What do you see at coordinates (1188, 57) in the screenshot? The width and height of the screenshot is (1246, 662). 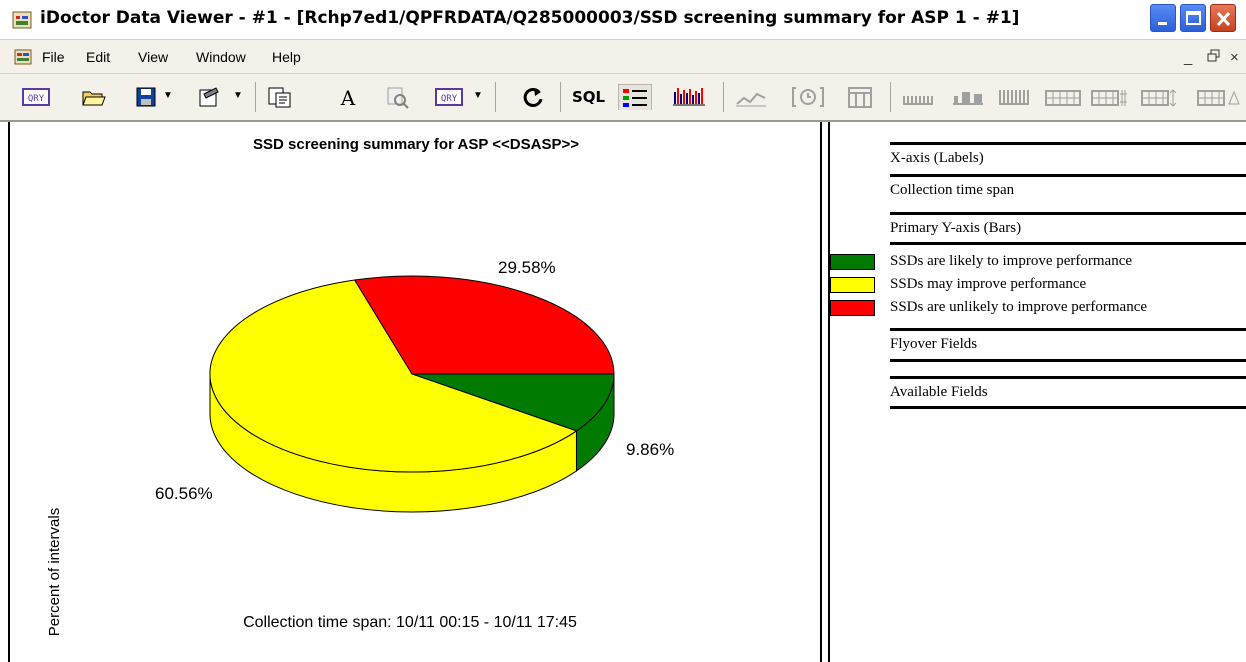 I see `mdi-minimize-button: _` at bounding box center [1188, 57].